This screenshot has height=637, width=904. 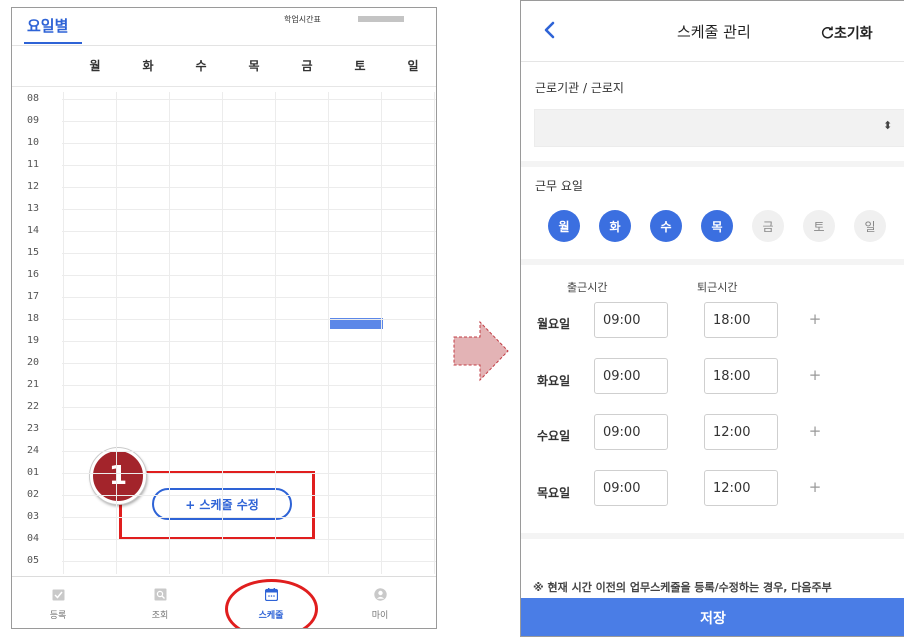 What do you see at coordinates (47, 25) in the screenshot?
I see `page-title: 요일별` at bounding box center [47, 25].